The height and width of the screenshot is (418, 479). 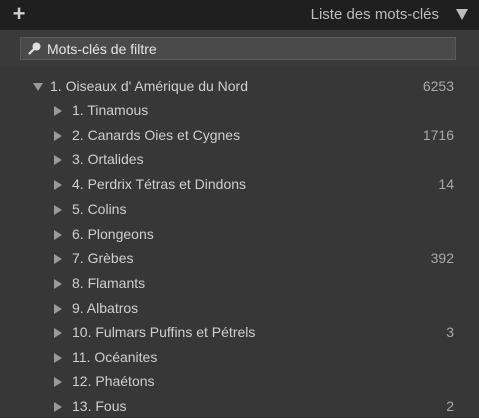 What do you see at coordinates (99, 209) in the screenshot?
I see `tree-row-label: 5. Colins` at bounding box center [99, 209].